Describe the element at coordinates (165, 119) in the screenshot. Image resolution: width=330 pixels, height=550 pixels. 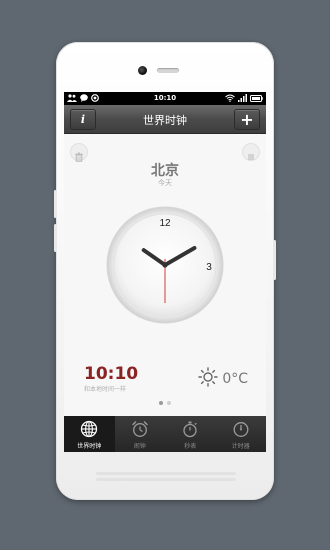
I see `title-bar: i 世界时钟 +` at that location.